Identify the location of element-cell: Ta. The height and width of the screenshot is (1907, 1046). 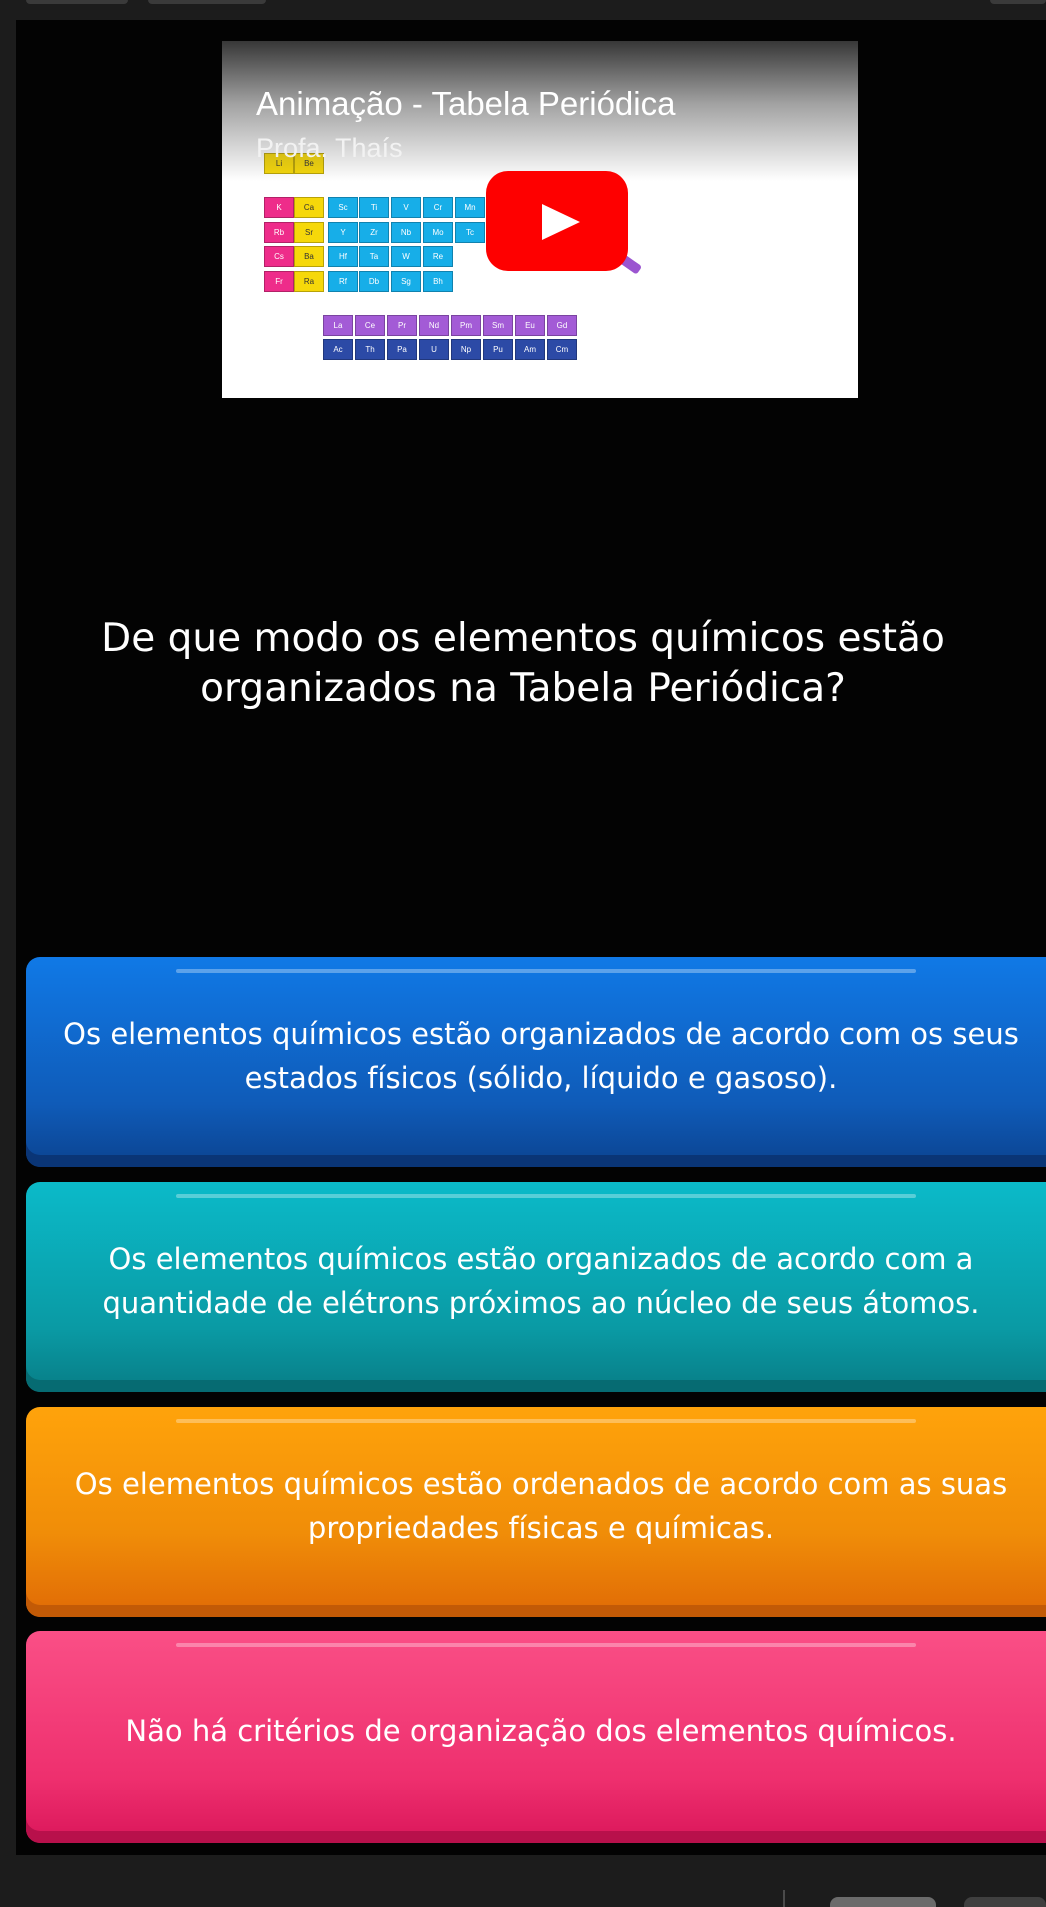
(374, 256).